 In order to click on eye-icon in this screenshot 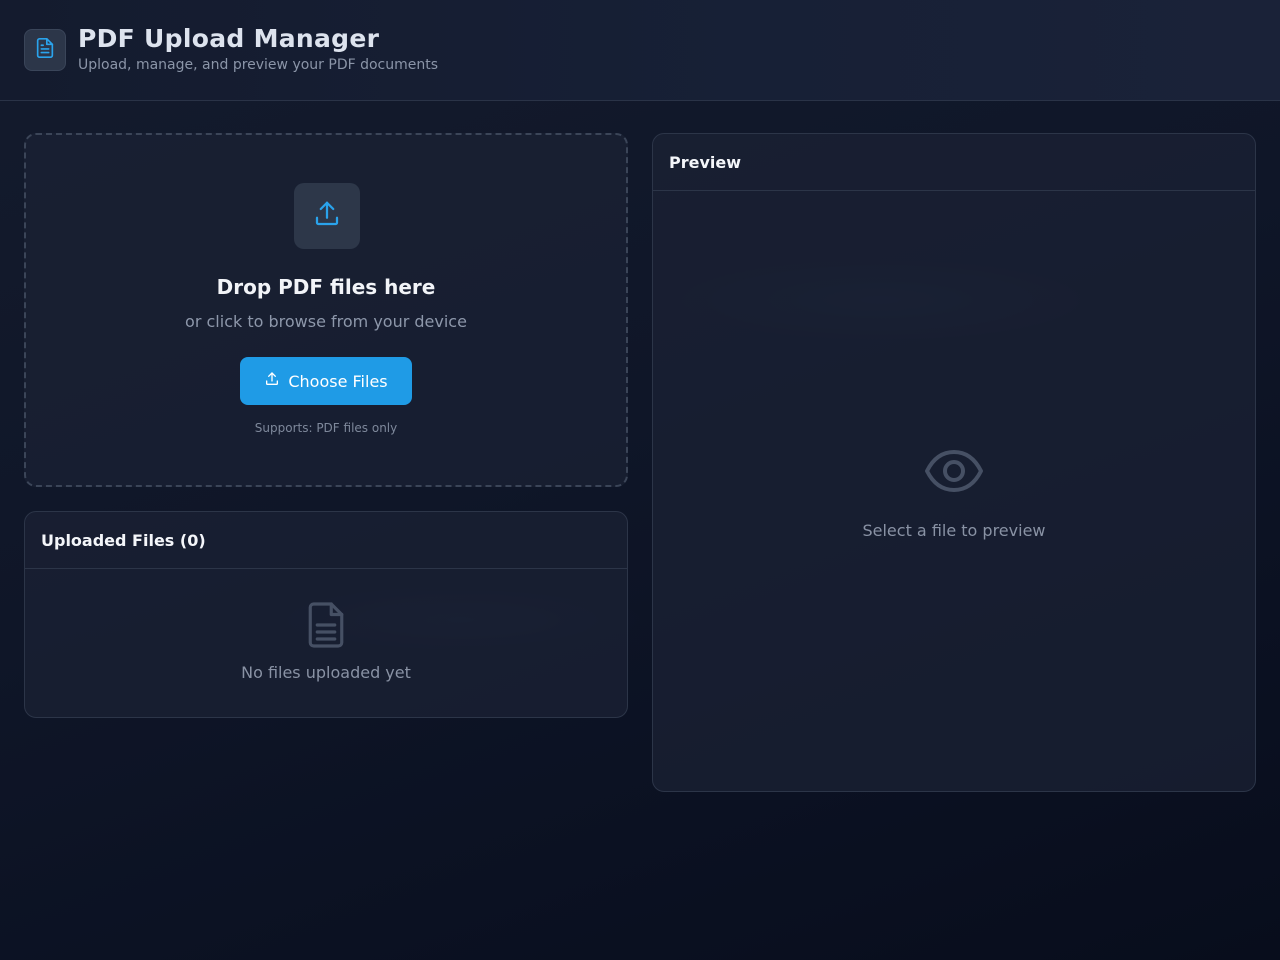, I will do `click(954, 473)`.